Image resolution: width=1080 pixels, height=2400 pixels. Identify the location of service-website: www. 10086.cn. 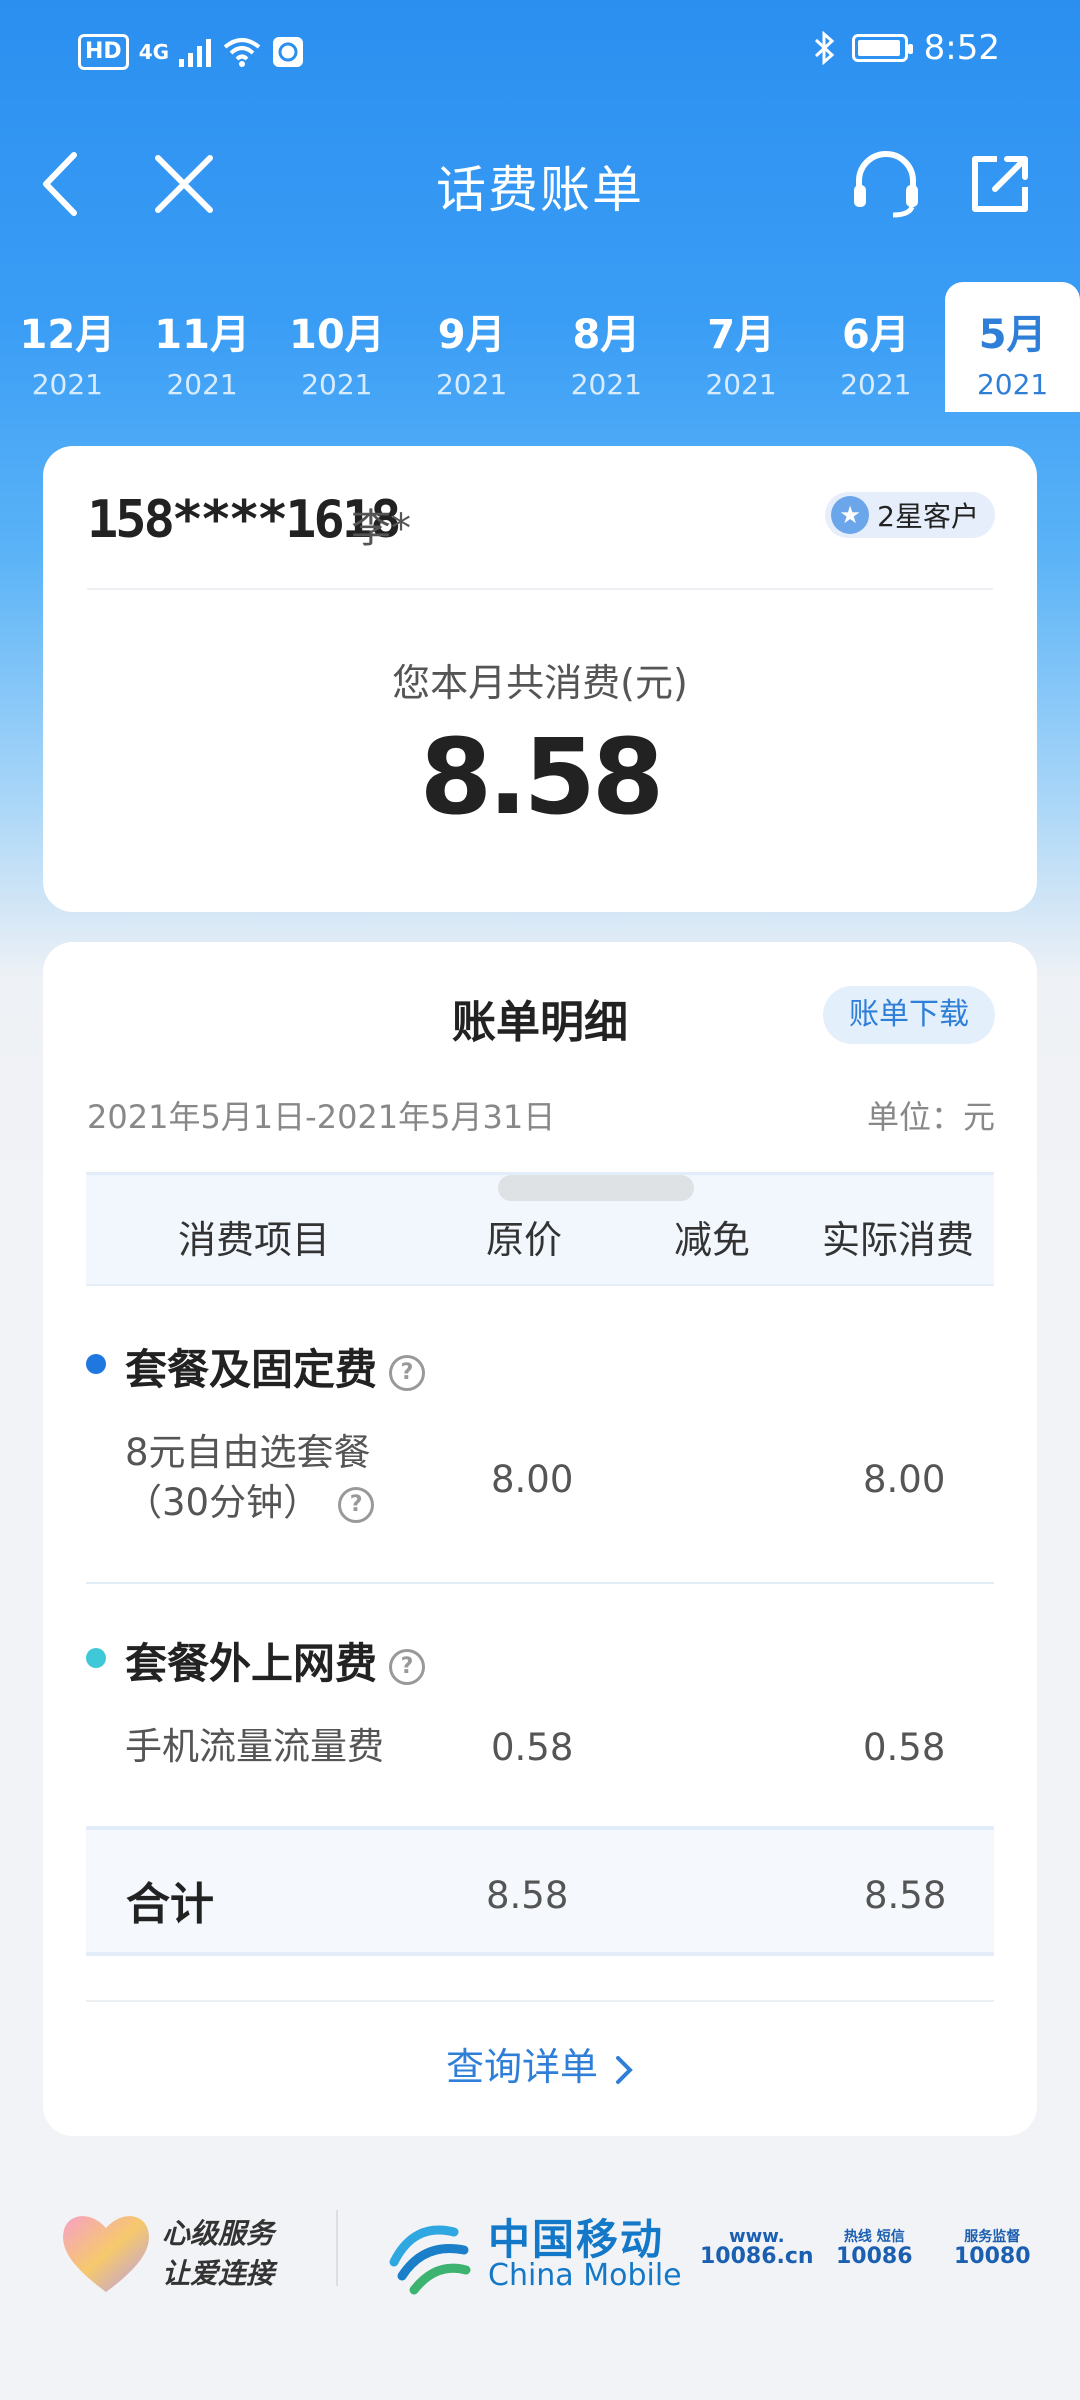
(757, 2247).